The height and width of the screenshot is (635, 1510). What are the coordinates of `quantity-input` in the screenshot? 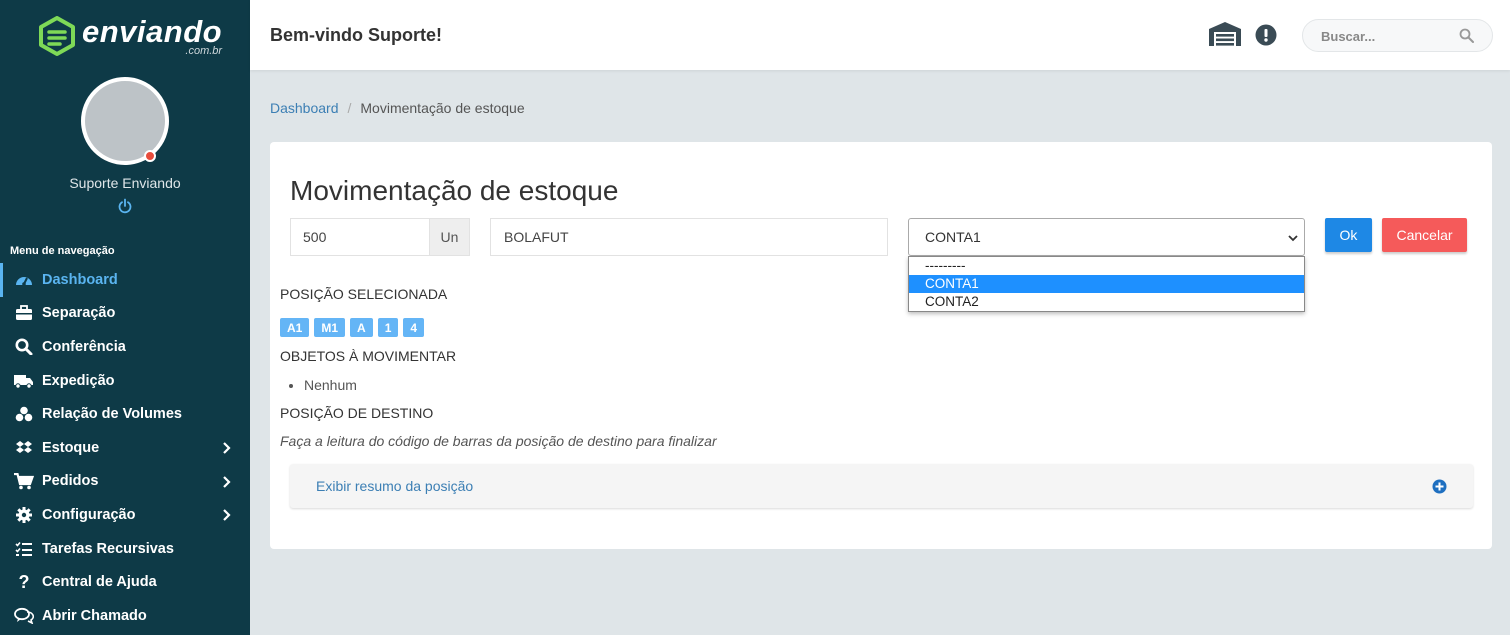 It's located at (360, 237).